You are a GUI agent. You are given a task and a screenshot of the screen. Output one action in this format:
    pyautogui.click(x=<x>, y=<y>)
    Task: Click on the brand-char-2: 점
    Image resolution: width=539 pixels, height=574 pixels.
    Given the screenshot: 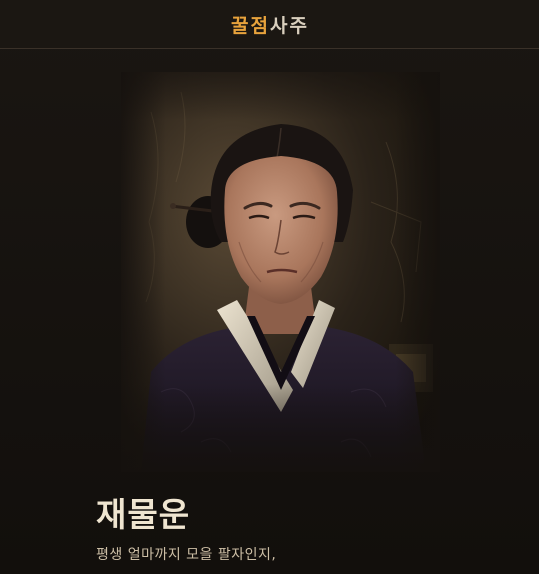 What is the action you would take?
    pyautogui.click(x=259, y=25)
    